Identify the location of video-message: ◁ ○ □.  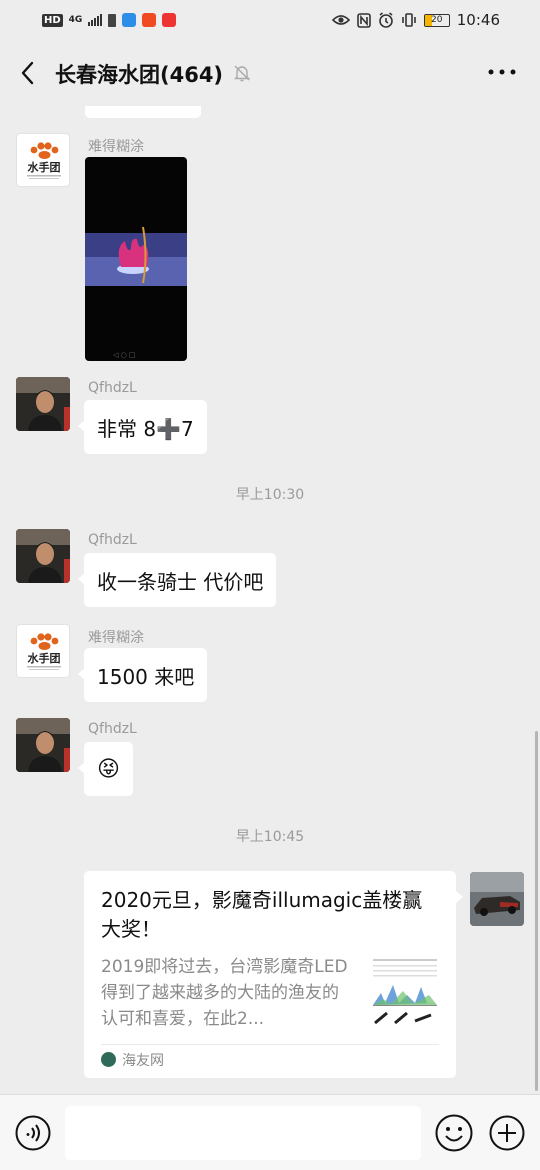
(136, 259).